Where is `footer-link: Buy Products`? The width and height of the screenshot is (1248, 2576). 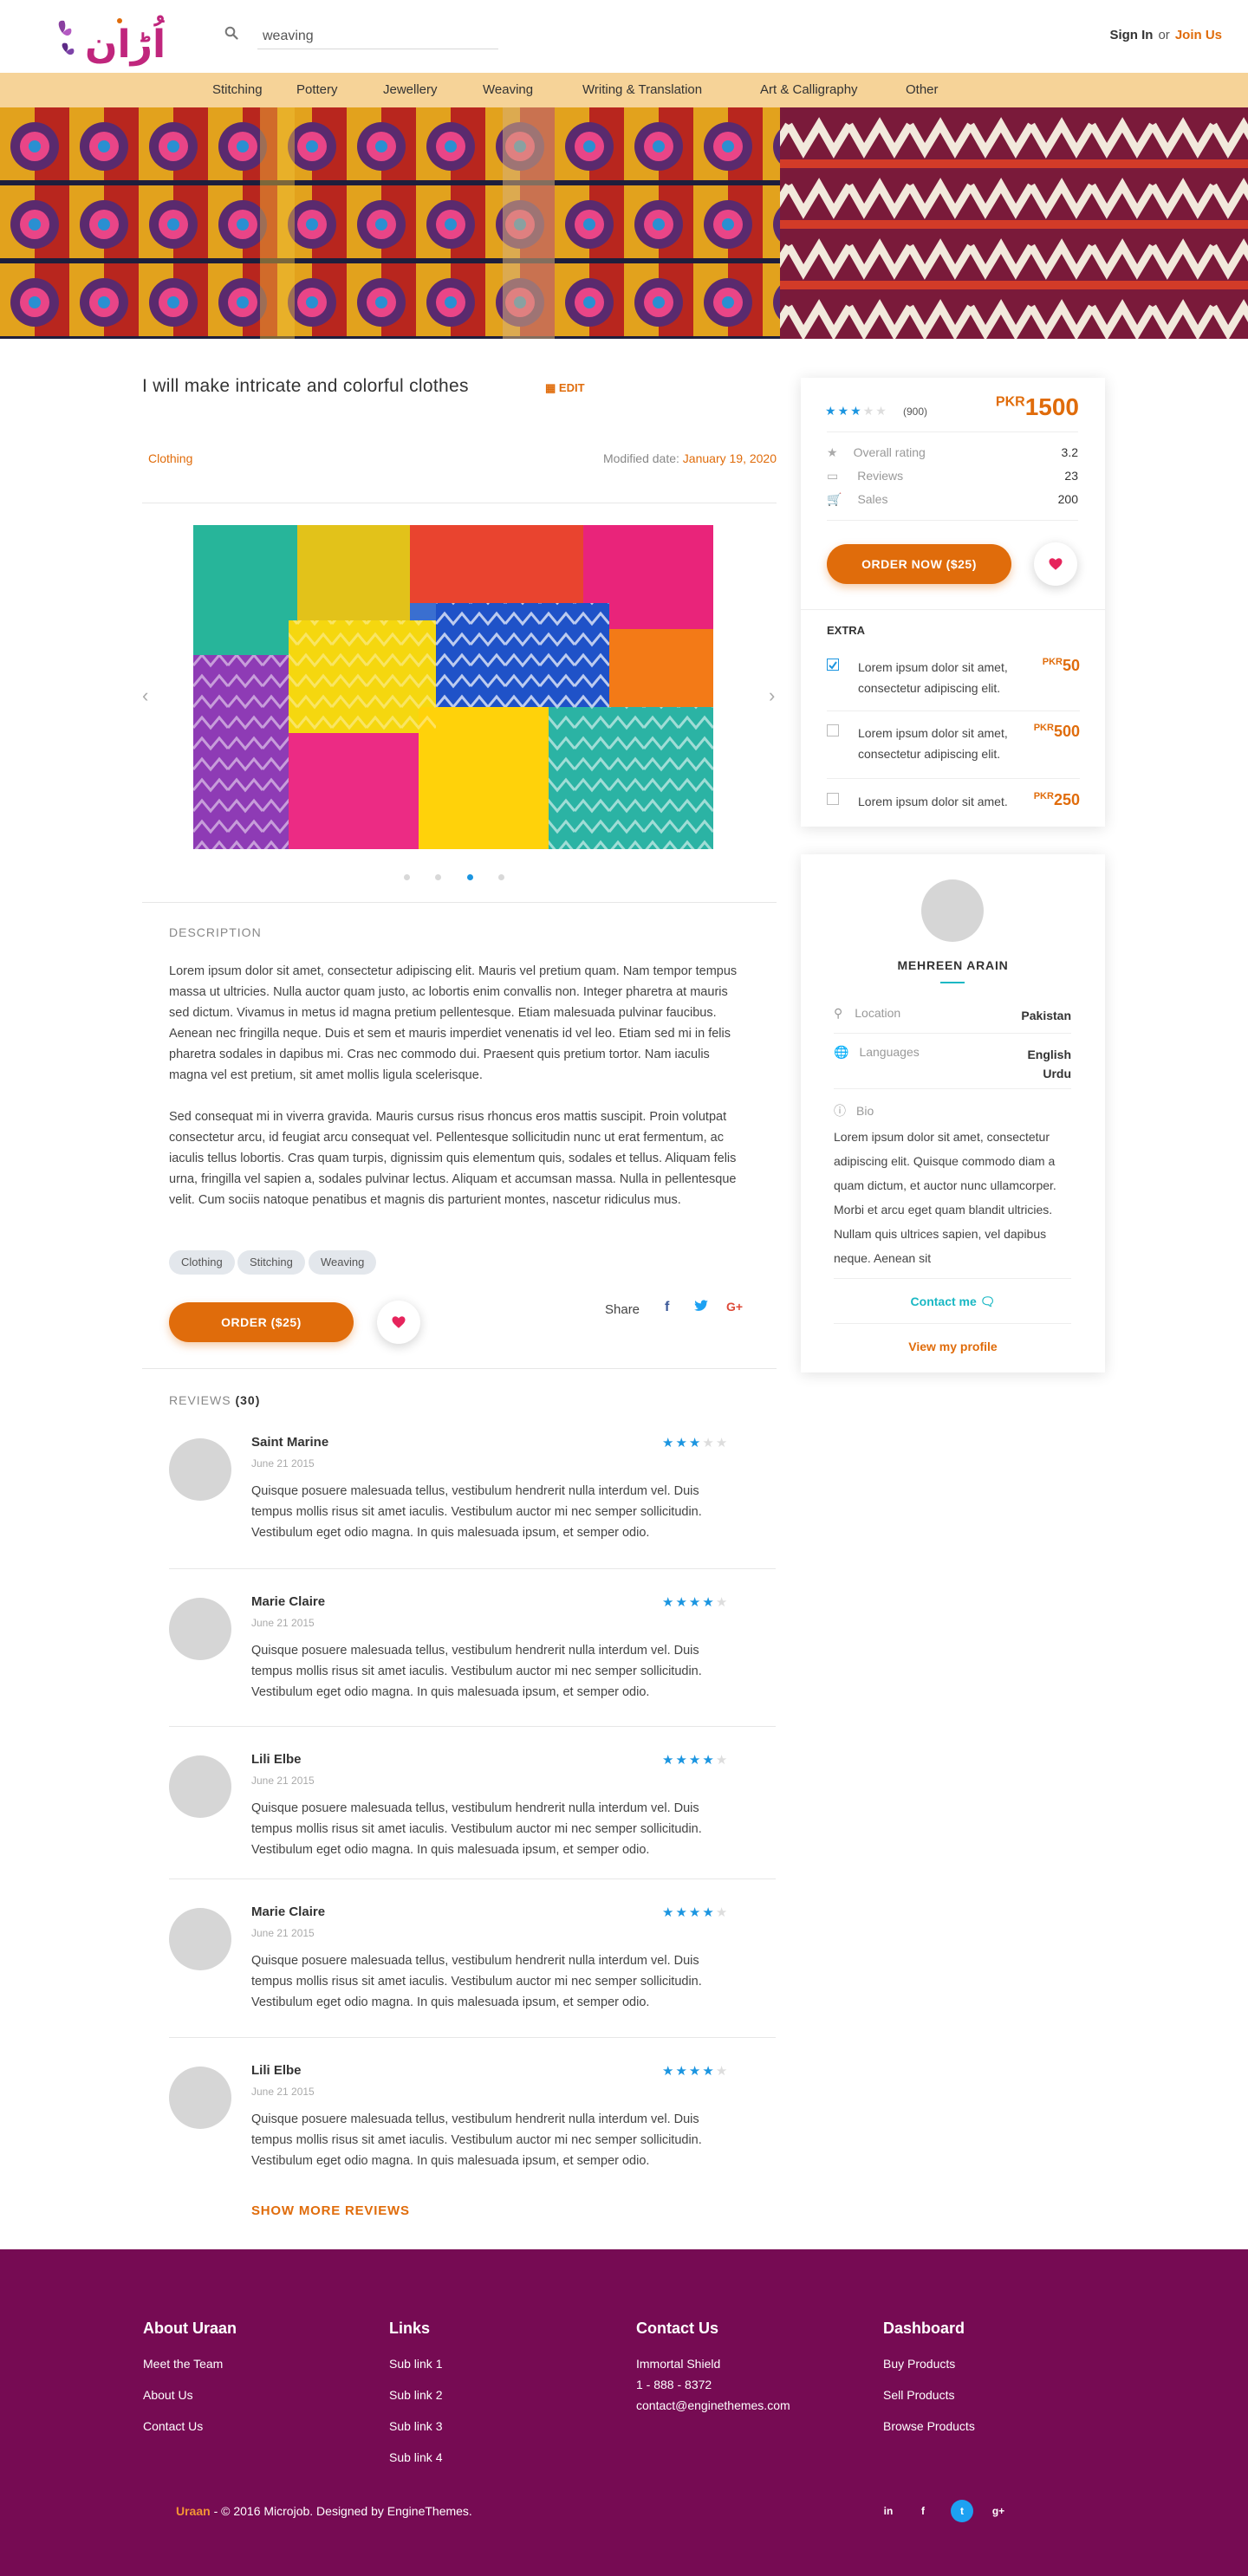 footer-link: Buy Products is located at coordinates (919, 2364).